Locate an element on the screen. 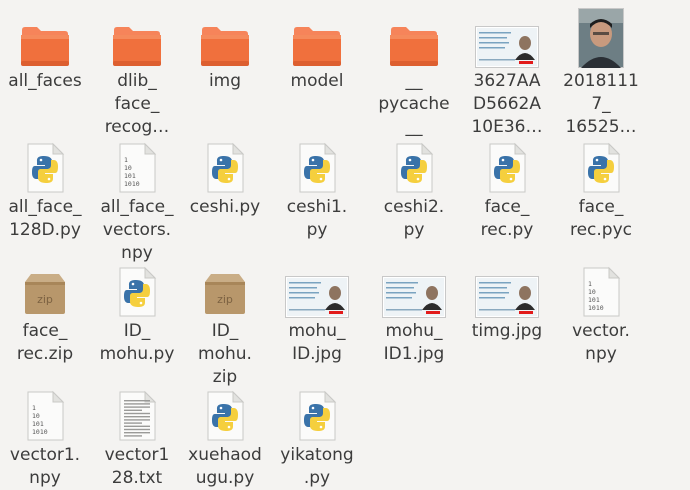 The width and height of the screenshot is (690, 490). file-item: all_face_ 128D.py is located at coordinates (45, 190).